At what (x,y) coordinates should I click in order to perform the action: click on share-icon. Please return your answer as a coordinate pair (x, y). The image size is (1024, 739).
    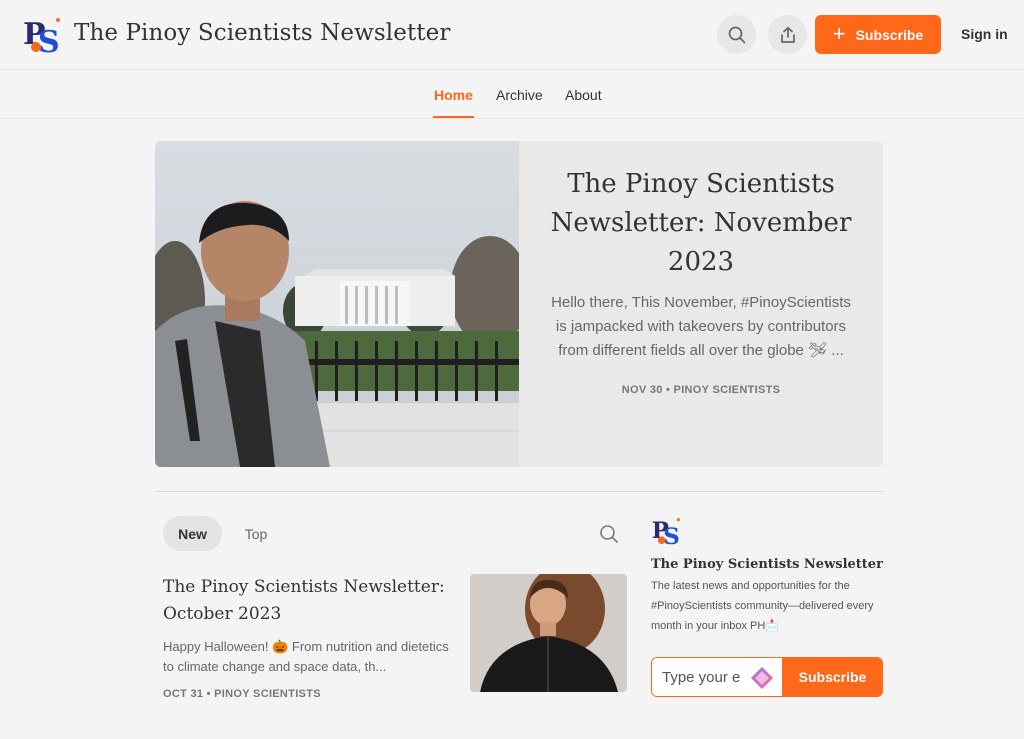
    Looking at the image, I should click on (787, 34).